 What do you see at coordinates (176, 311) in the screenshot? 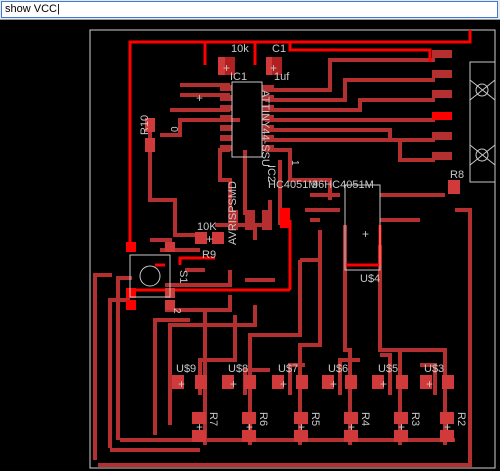
I see `label-s1-pin2: 2` at bounding box center [176, 311].